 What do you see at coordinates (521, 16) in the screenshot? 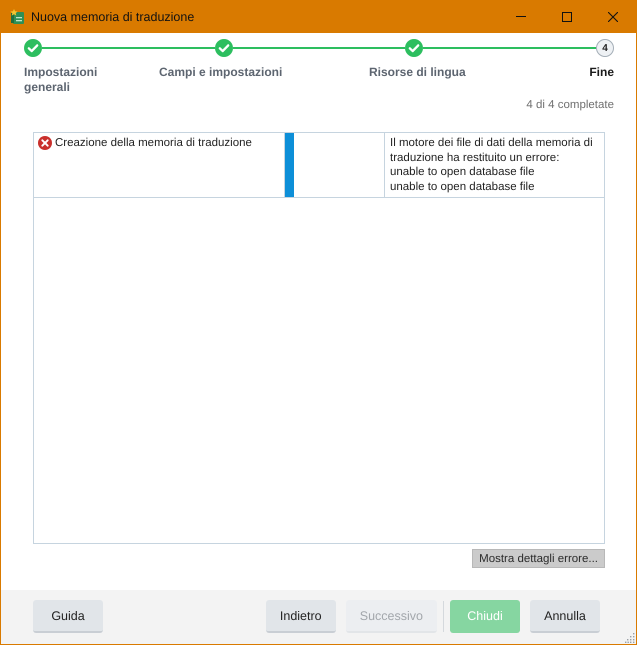
I see `minimize-icon` at bounding box center [521, 16].